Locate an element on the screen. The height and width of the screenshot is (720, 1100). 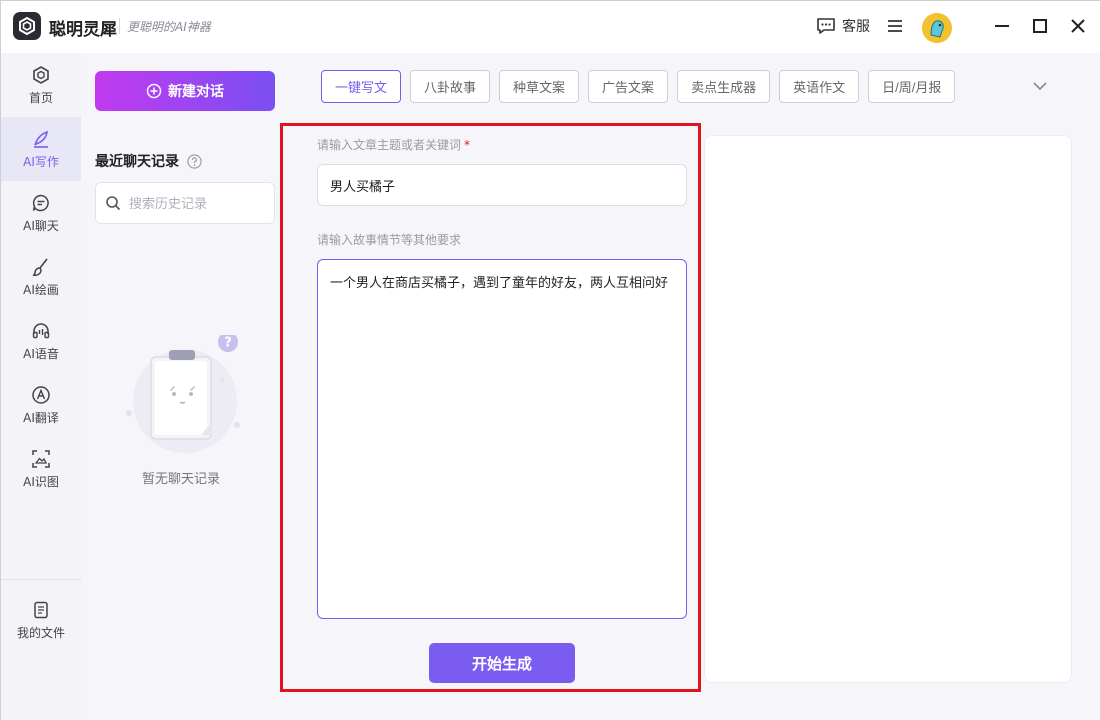
nav-item-ai-image-recognition: AI识图 is located at coordinates (41, 469).